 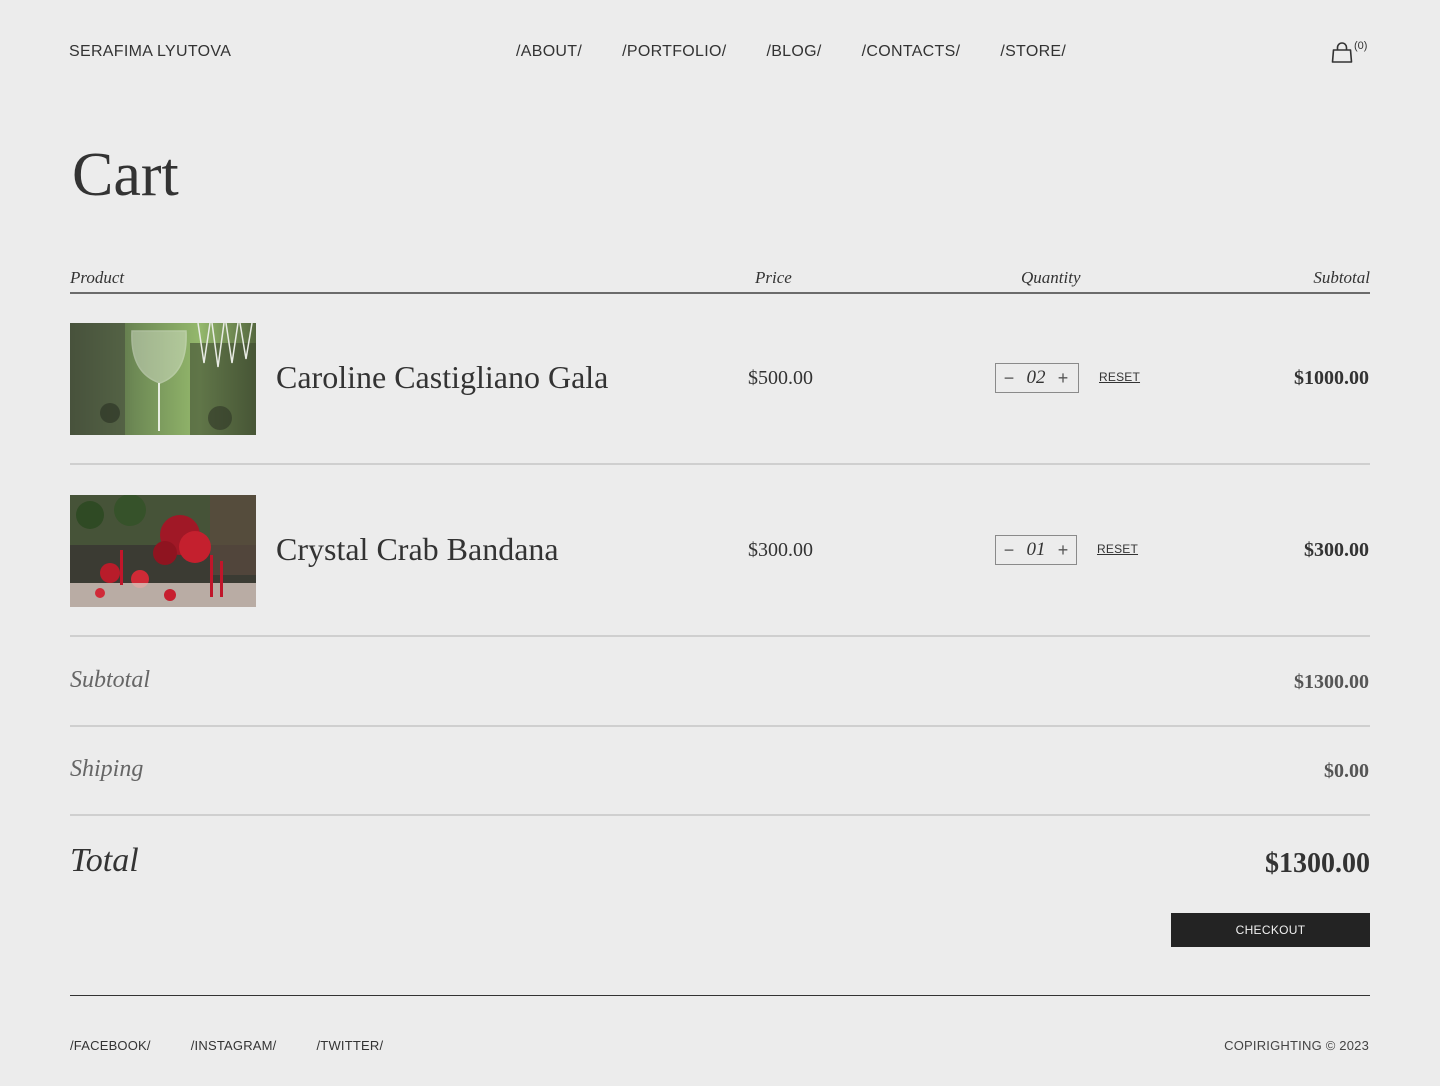 What do you see at coordinates (110, 1045) in the screenshot?
I see `facebook-link: /FACEBOOK/` at bounding box center [110, 1045].